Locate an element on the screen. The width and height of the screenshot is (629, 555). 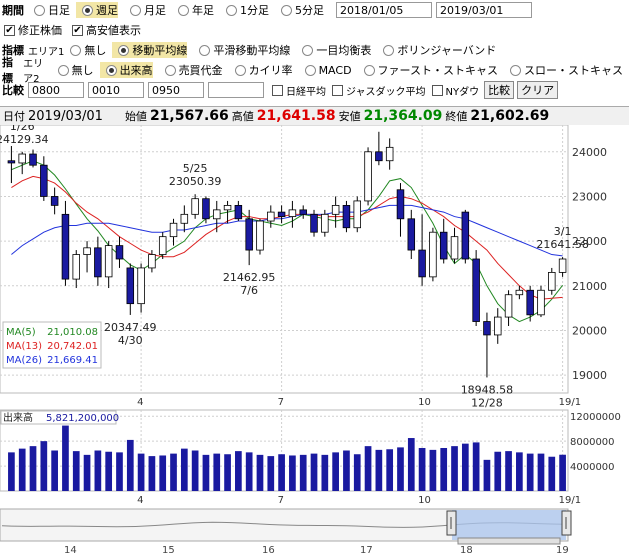
area2-option: カイリ率 is located at coordinates (261, 70).